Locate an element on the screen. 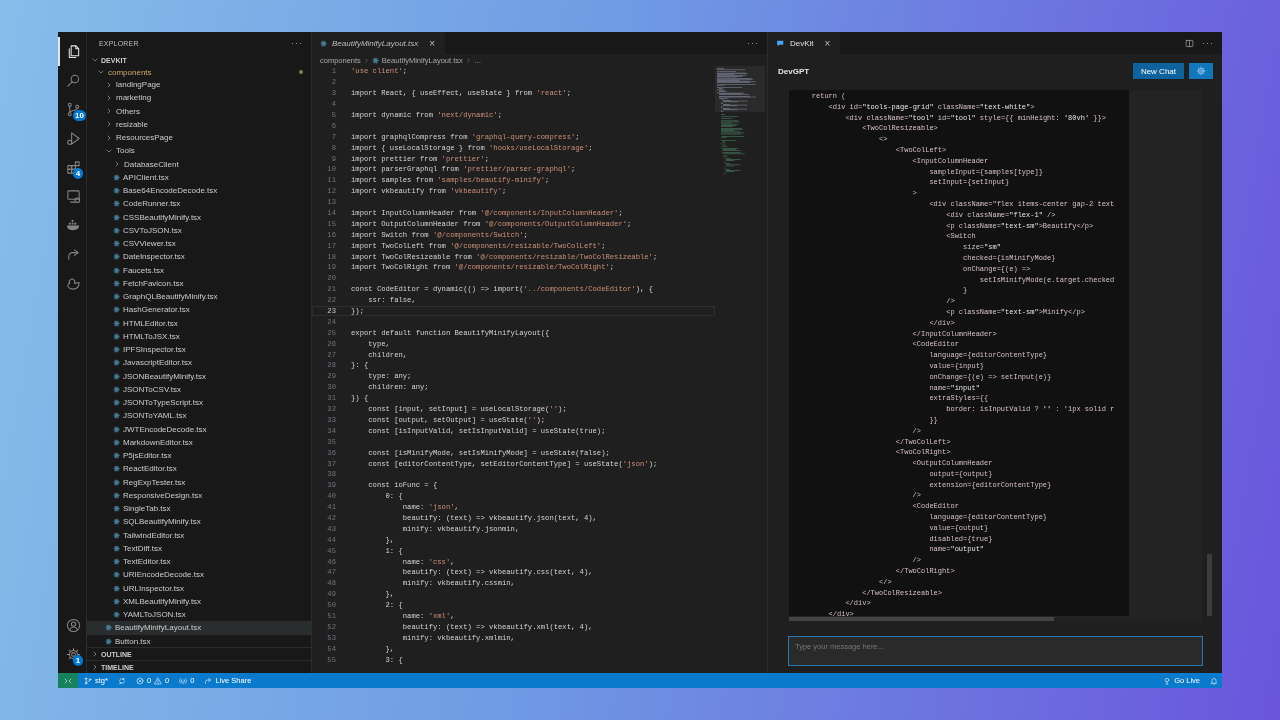 The width and height of the screenshot is (1280, 720). folder-item: DatabaseClient is located at coordinates (199, 164).